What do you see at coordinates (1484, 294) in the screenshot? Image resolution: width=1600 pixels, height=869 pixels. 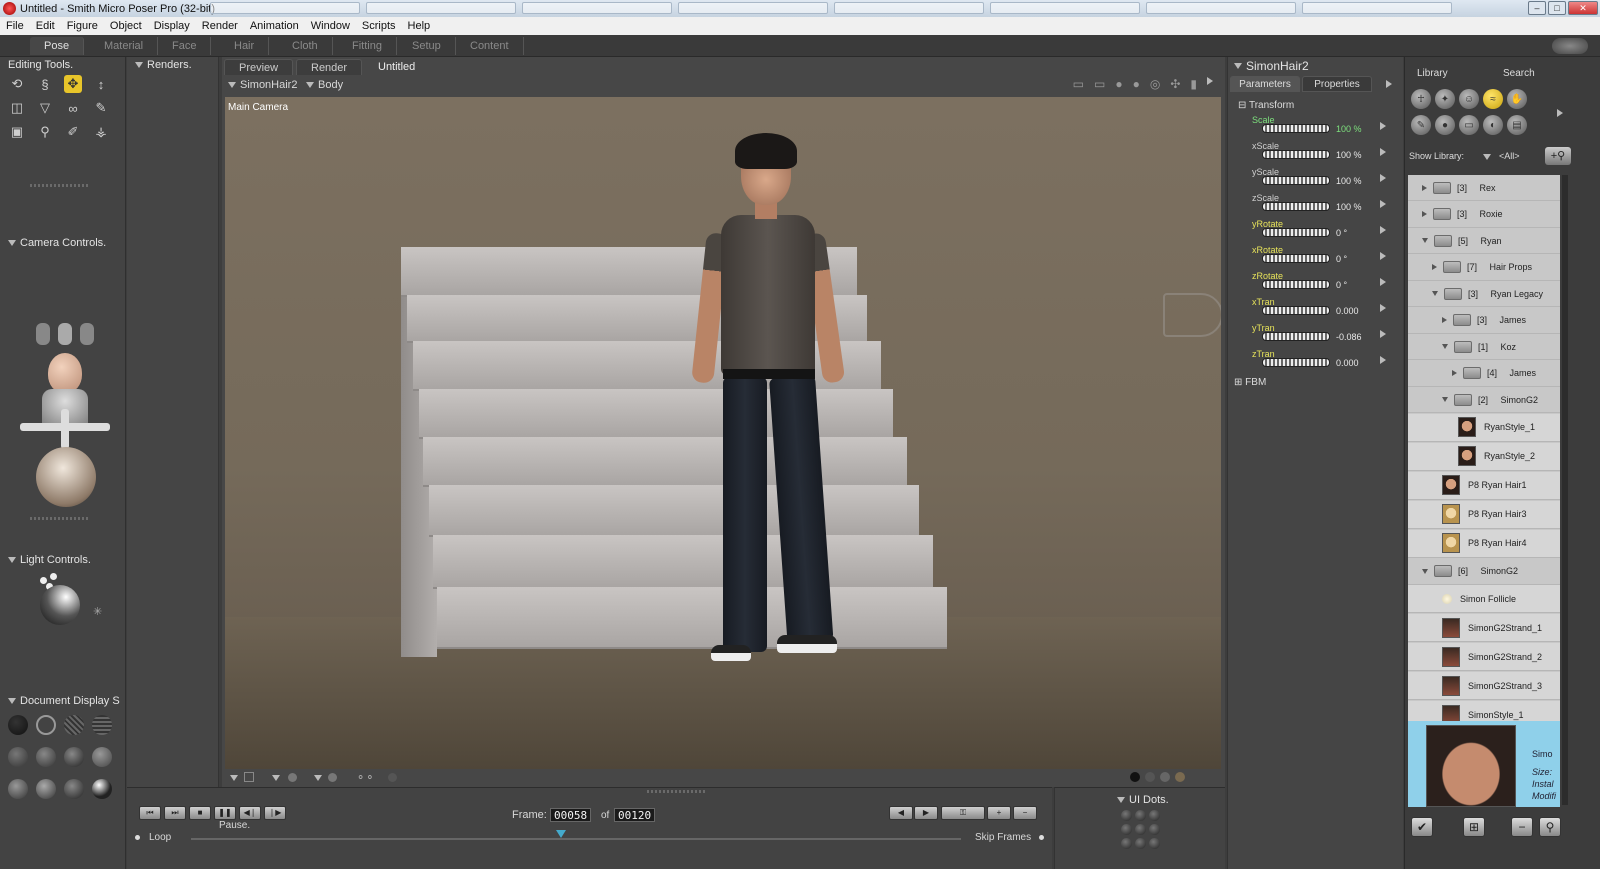 I see `library-folder: [3] Ryan Legacy` at bounding box center [1484, 294].